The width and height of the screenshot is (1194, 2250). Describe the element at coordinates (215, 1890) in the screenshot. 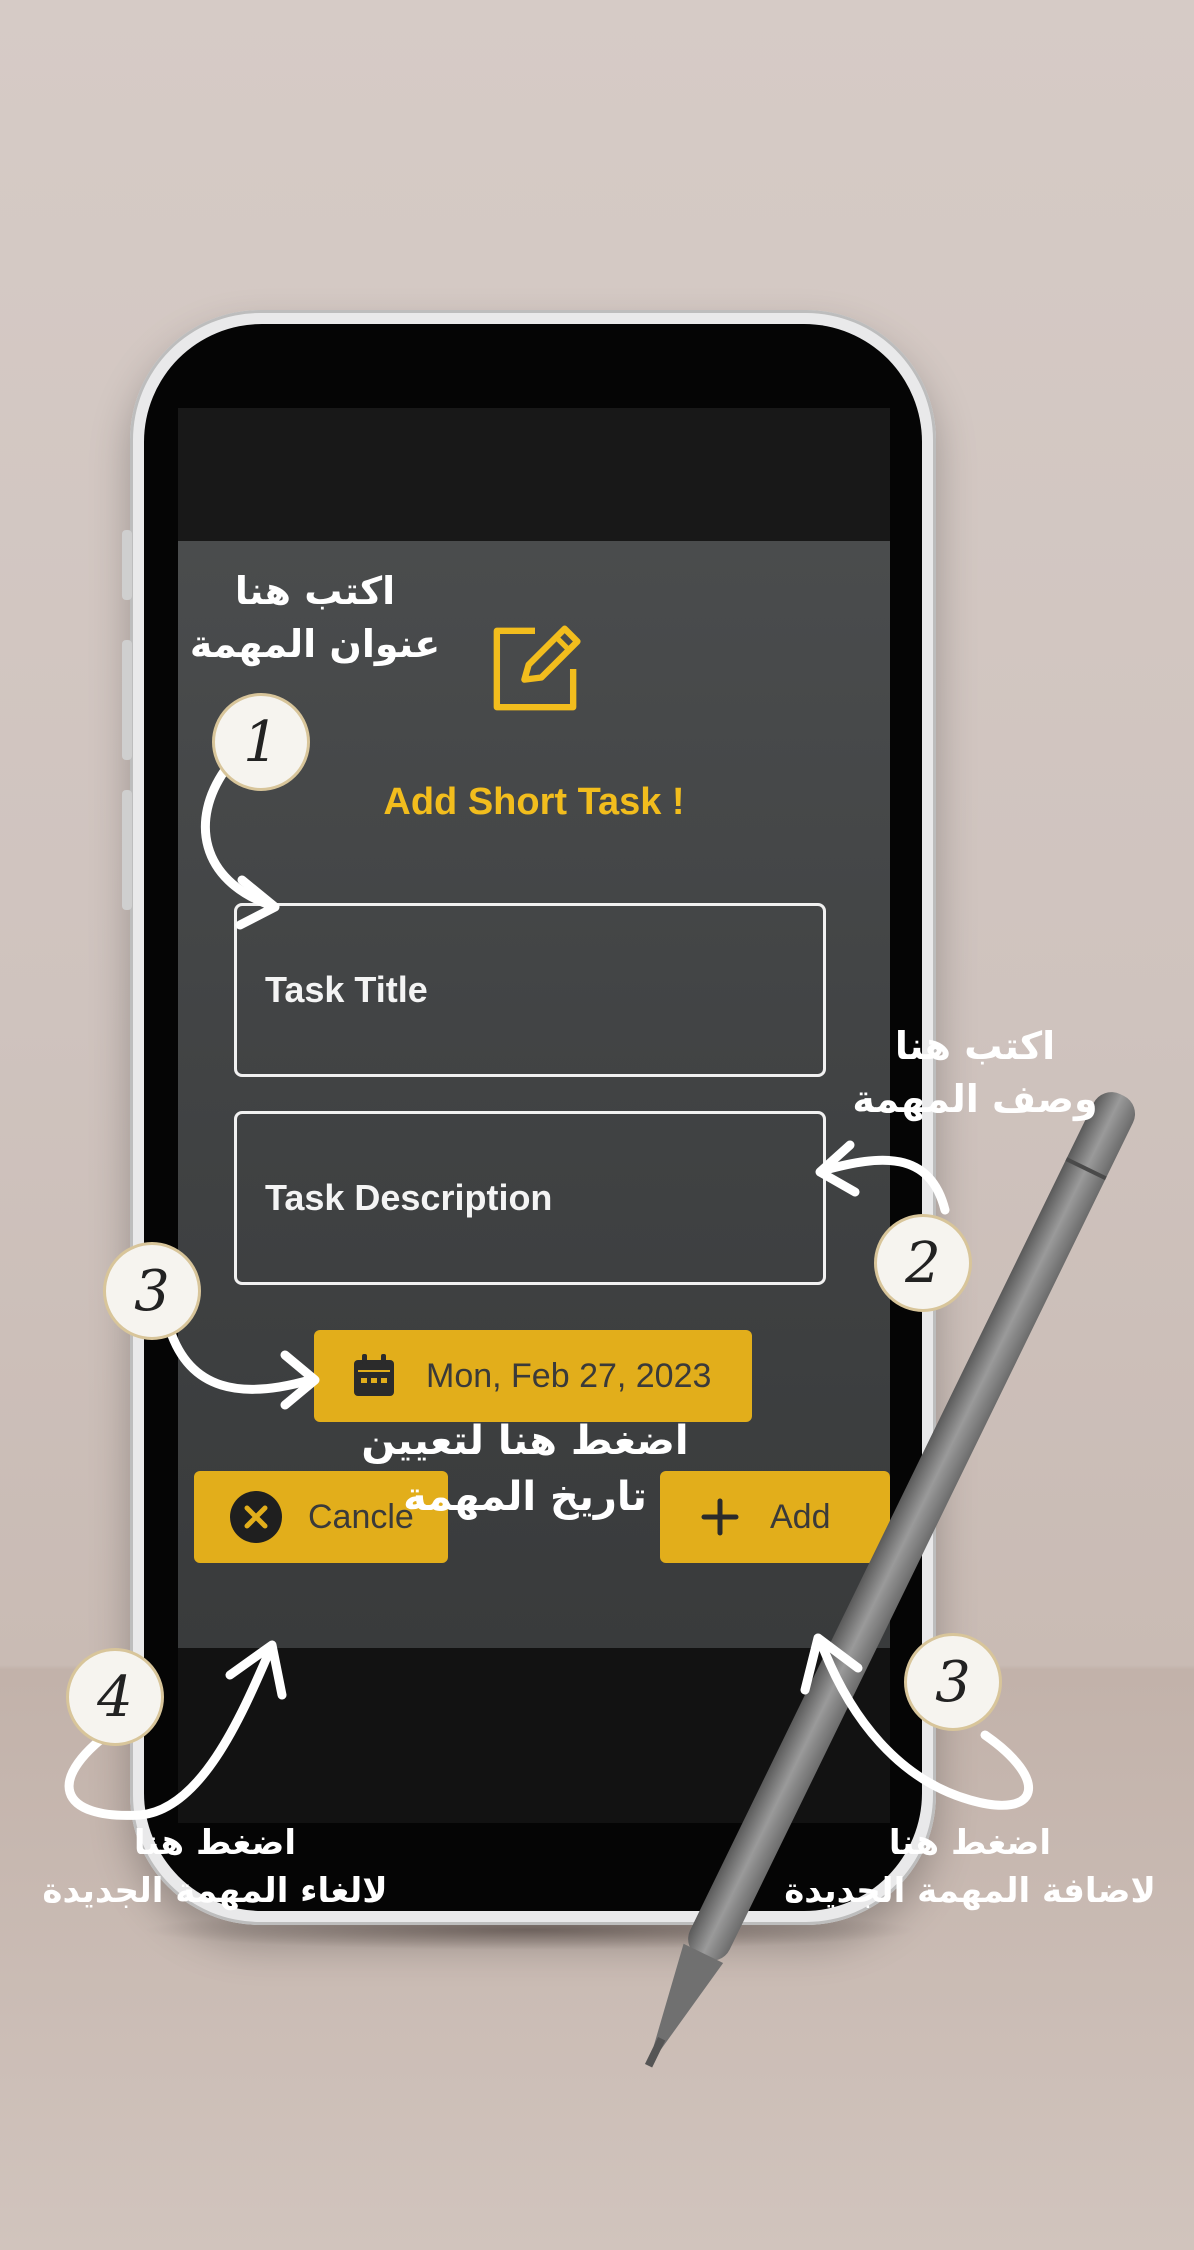

I see `cancel-hint-line2: لالغاء المهمة الجديدة` at that location.